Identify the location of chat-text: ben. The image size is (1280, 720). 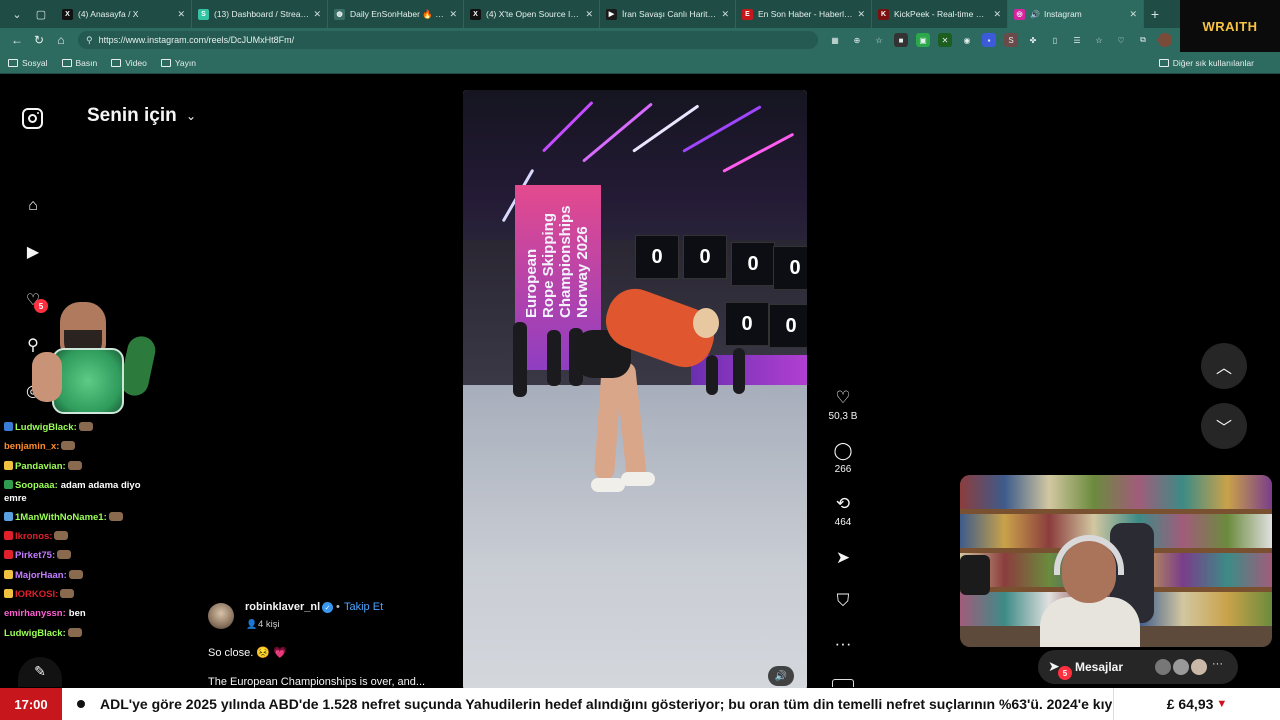
(77, 614).